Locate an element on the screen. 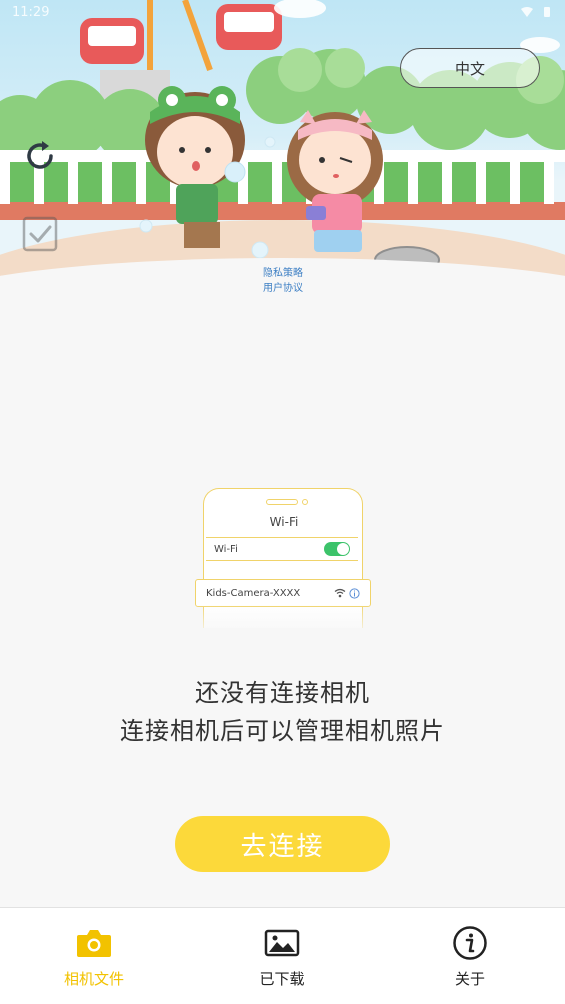  image-icon is located at coordinates (282, 943).